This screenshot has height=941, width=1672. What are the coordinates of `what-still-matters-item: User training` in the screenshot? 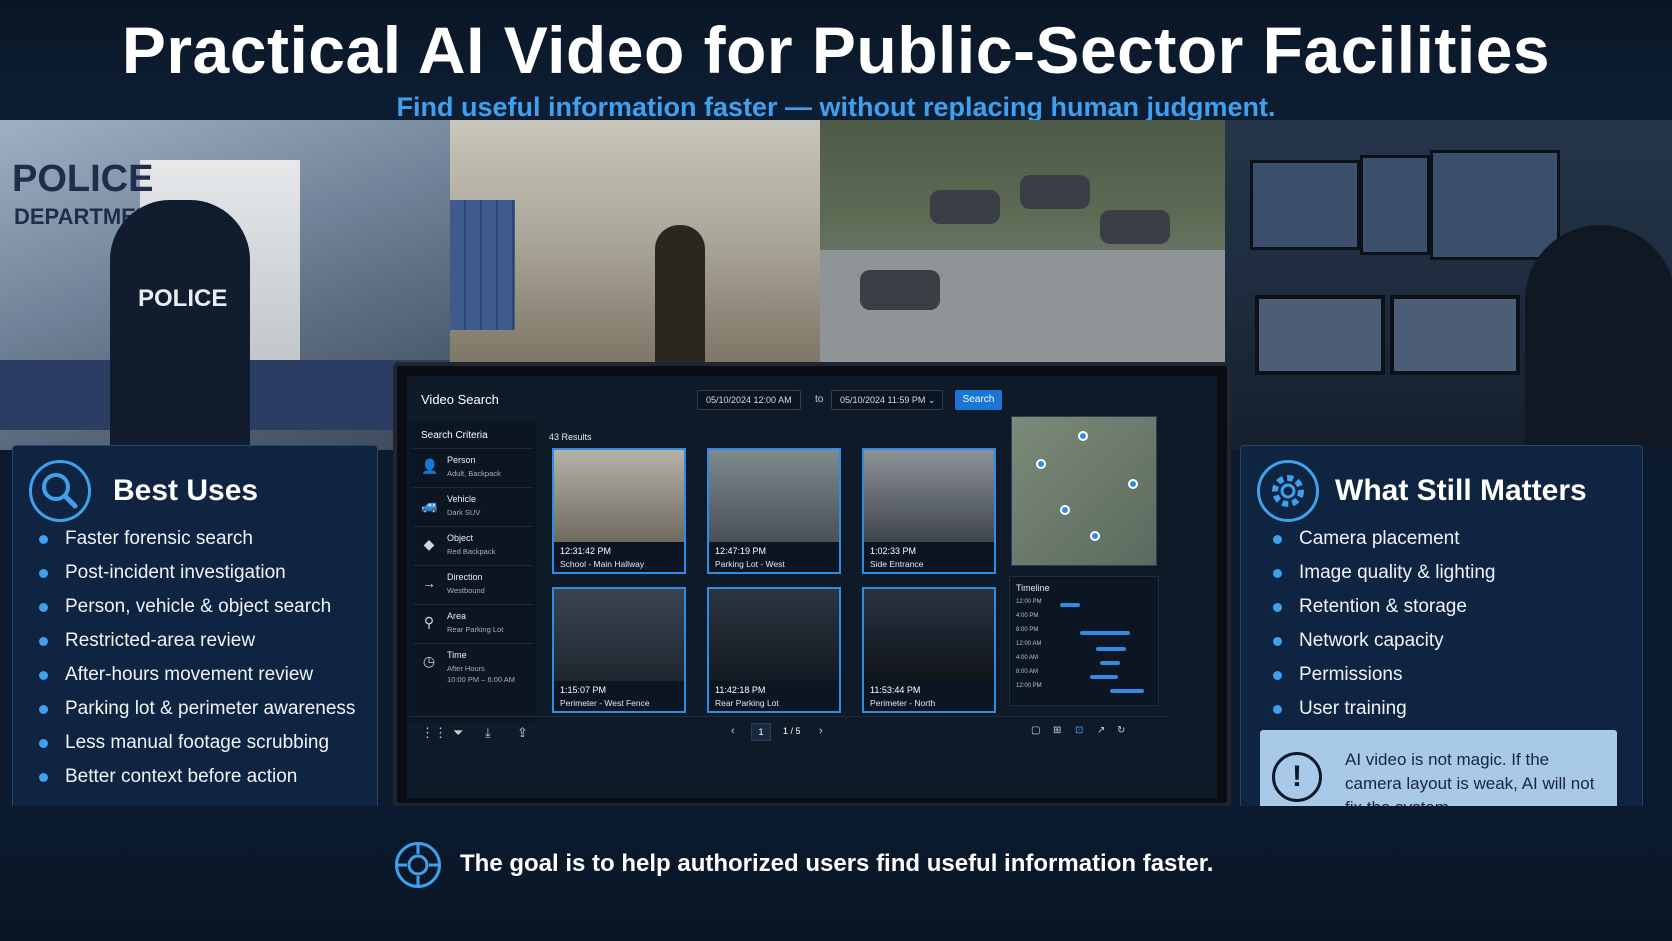 It's located at (1384, 709).